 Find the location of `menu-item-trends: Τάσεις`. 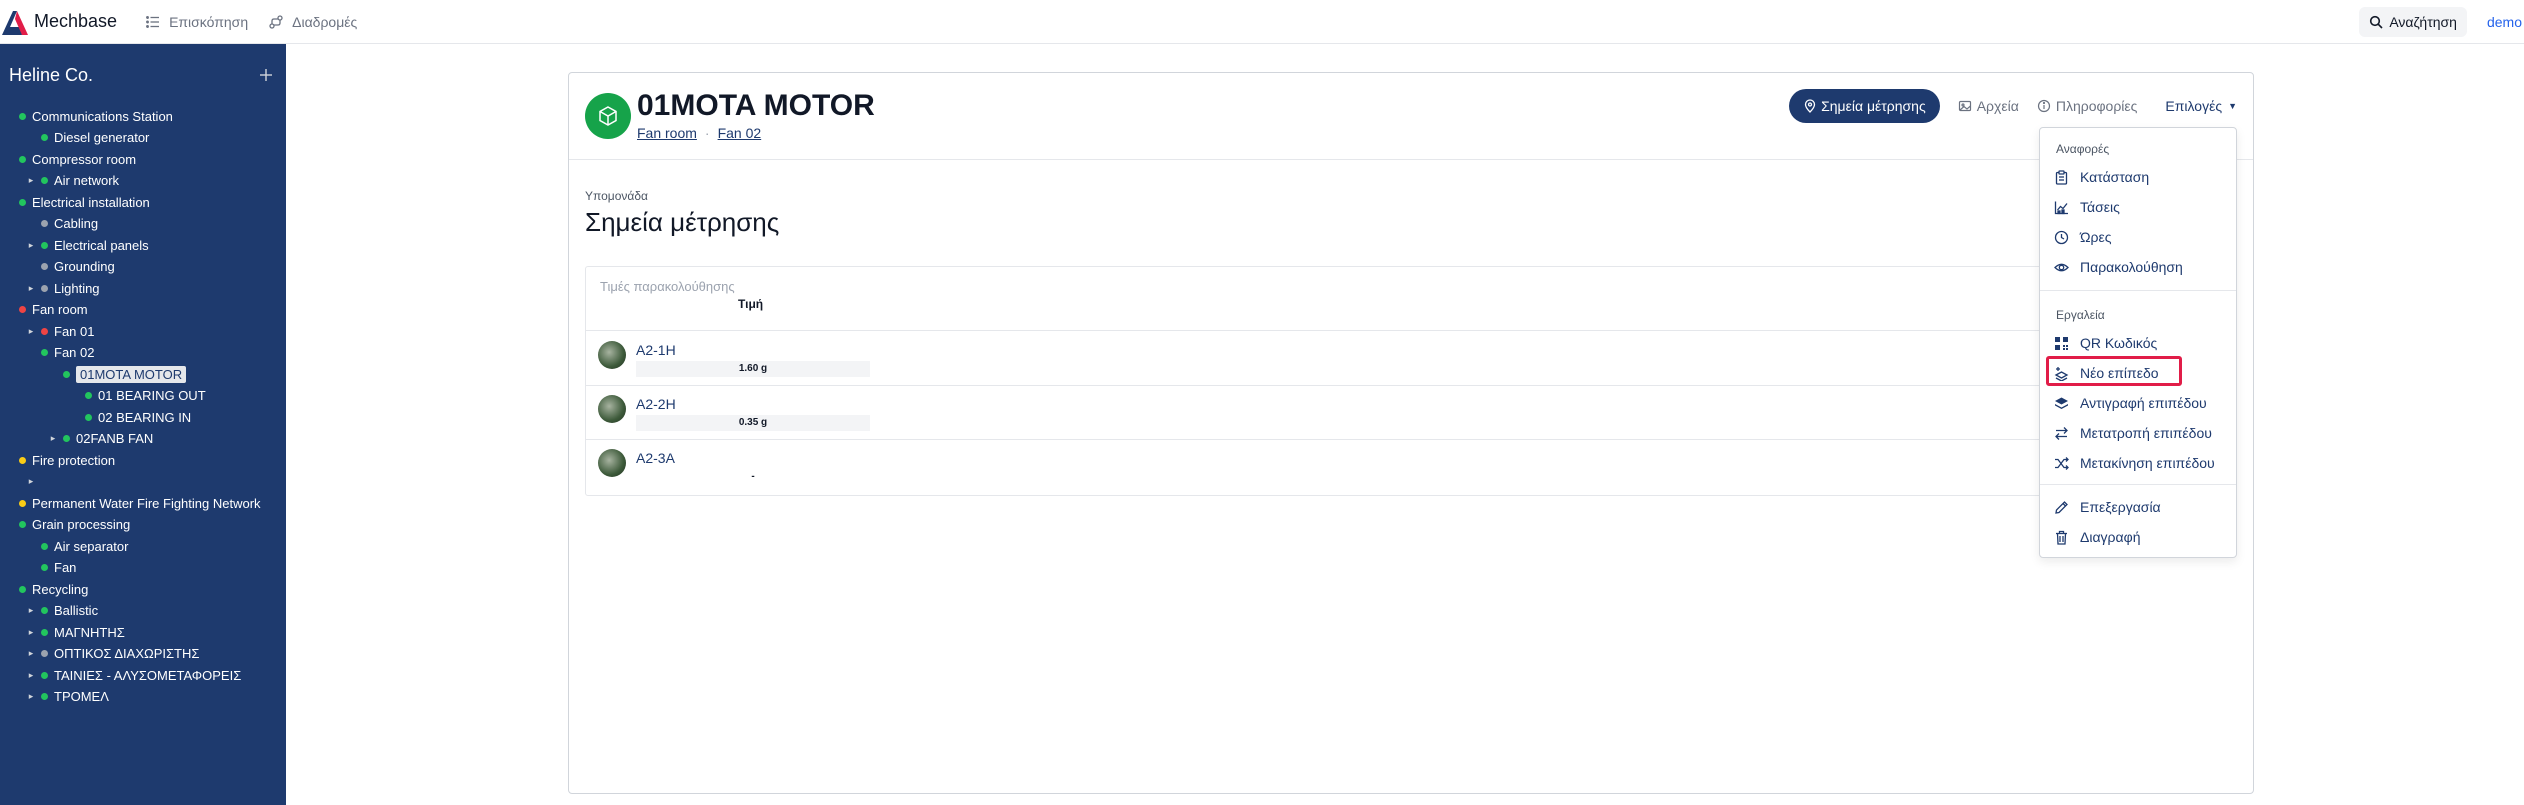

menu-item-trends: Τάσεις is located at coordinates (2140, 207).